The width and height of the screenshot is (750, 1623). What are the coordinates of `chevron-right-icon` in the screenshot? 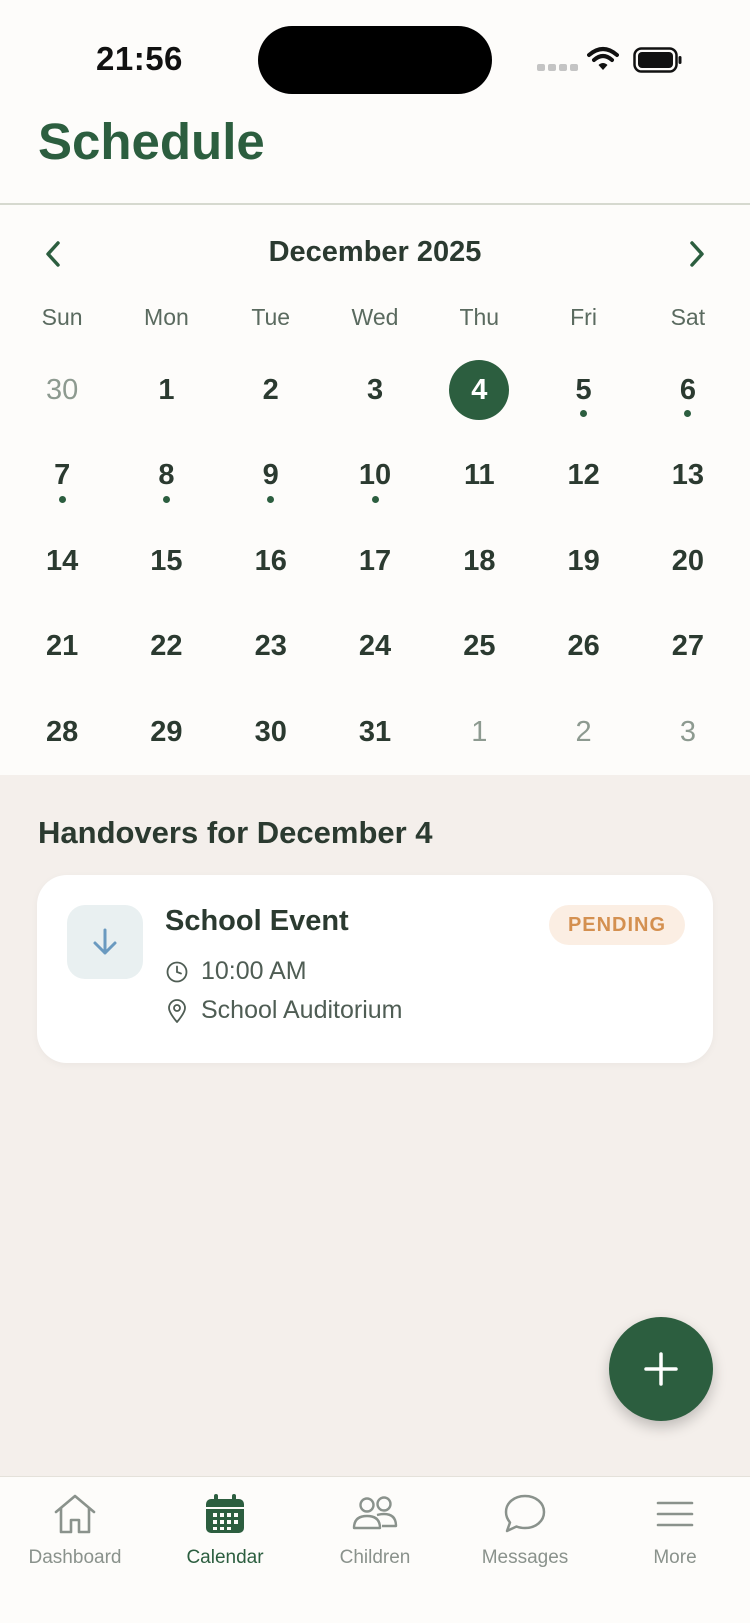 It's located at (697, 254).